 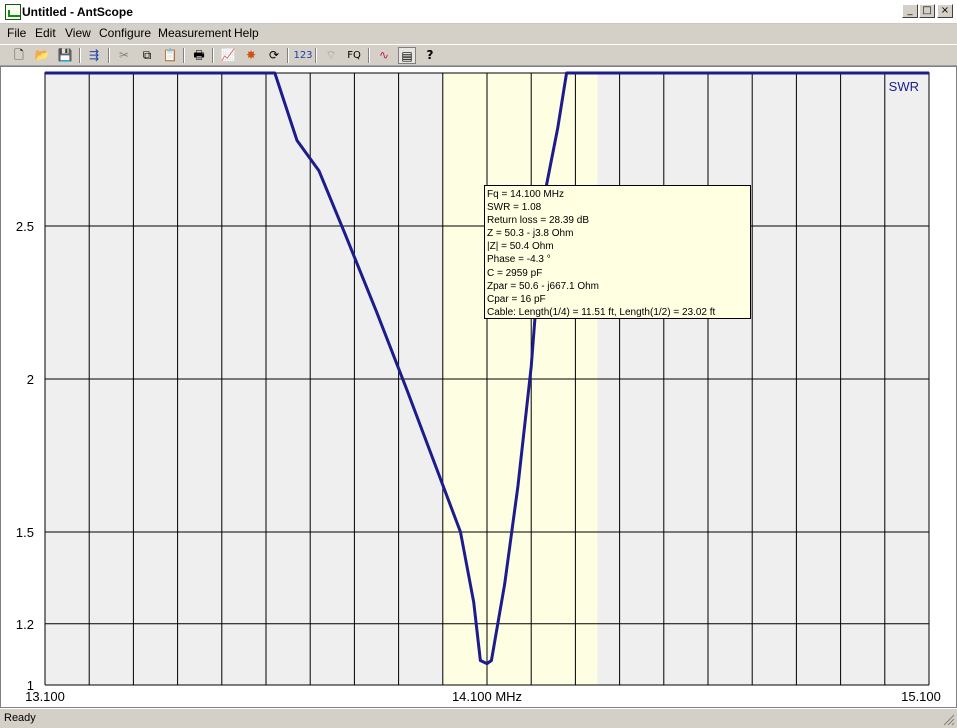 What do you see at coordinates (927, 11) in the screenshot?
I see `maximize-button: □` at bounding box center [927, 11].